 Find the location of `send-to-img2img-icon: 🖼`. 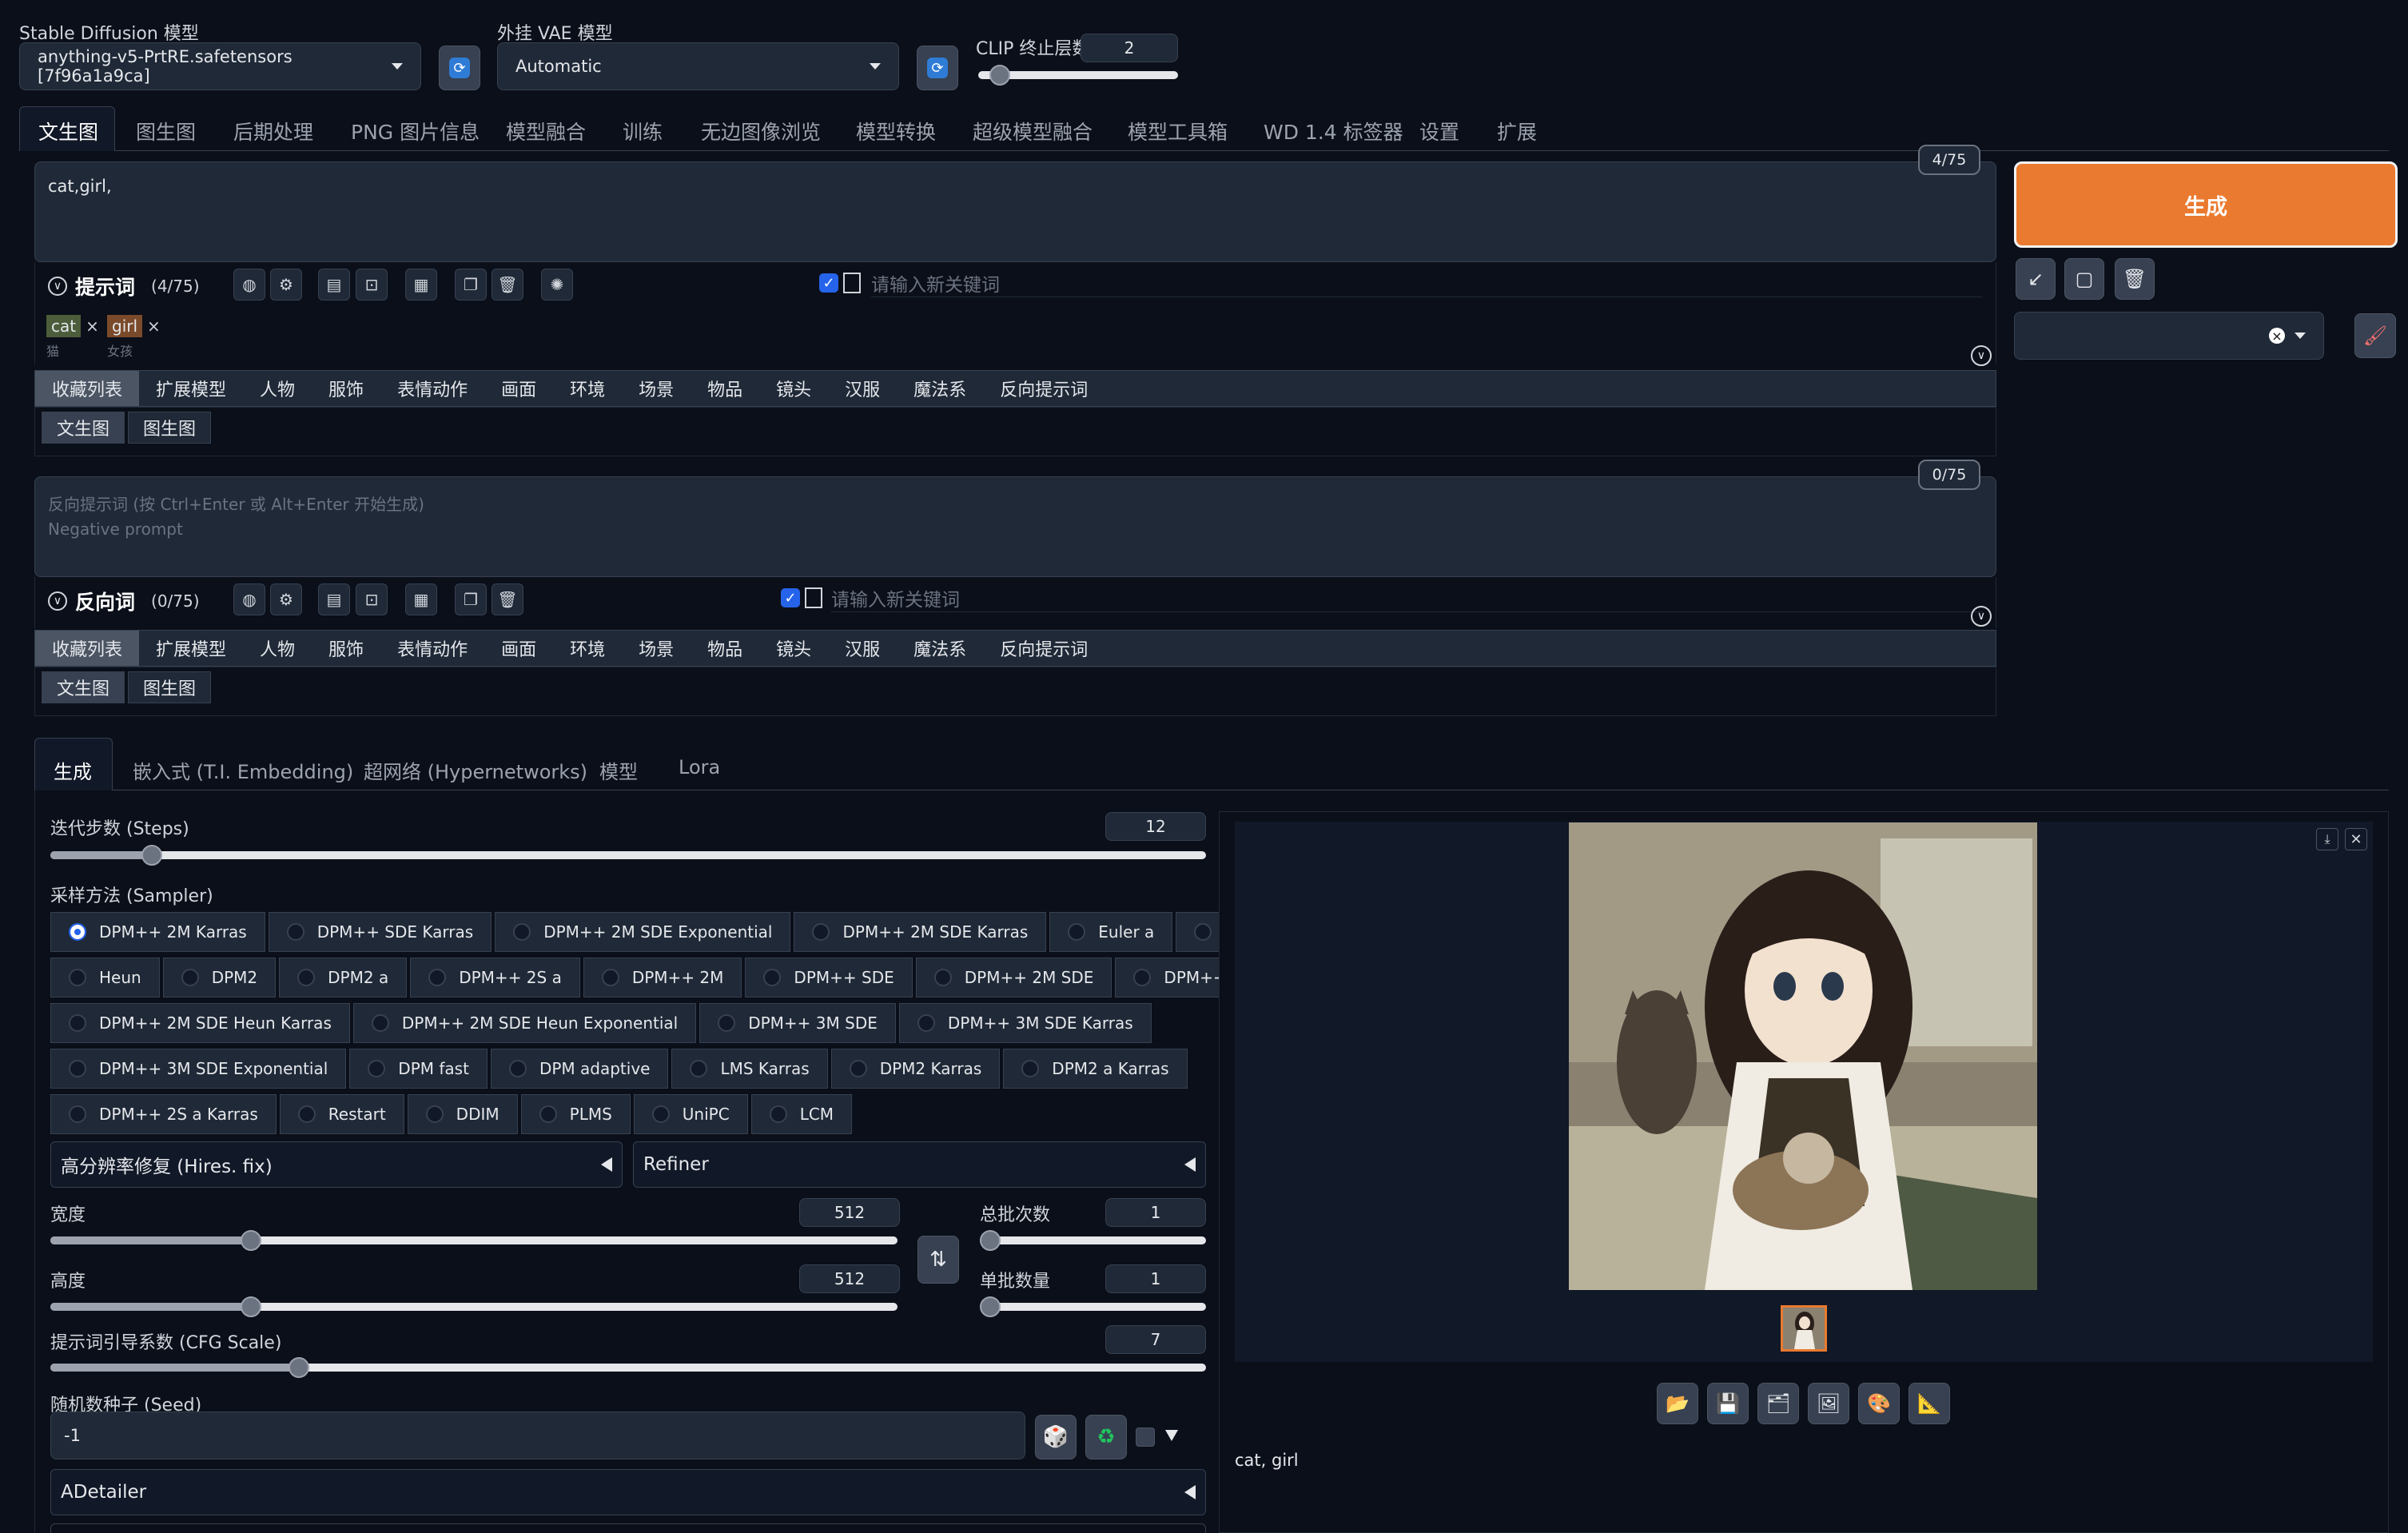

send-to-img2img-icon: 🖼 is located at coordinates (1828, 1403).